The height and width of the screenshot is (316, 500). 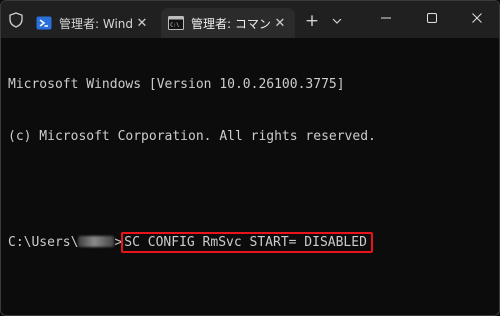 I want to click on cmd-icon: C:\, so click(x=176, y=23).